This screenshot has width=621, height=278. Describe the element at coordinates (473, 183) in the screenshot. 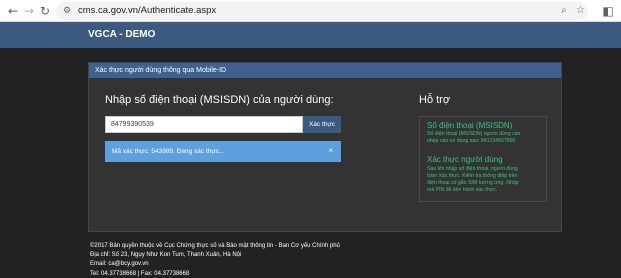

I see `help-line: điện thoại có gắn SIM tương ứng. Nhập` at that location.